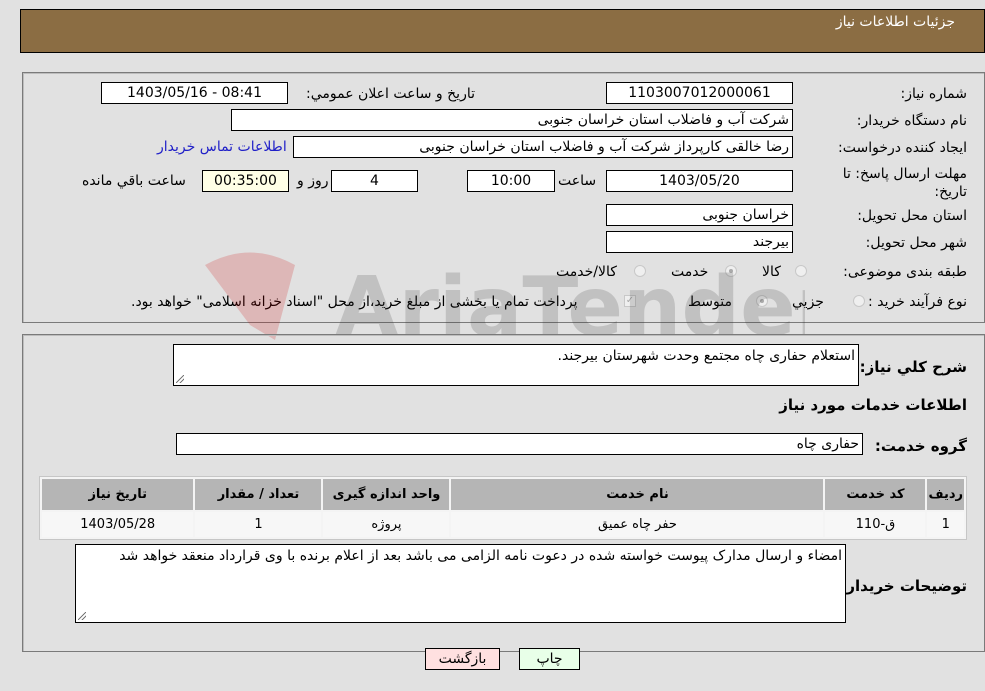  What do you see at coordinates (519, 444) in the screenshot?
I see `service-group-field: حفاری چاه` at bounding box center [519, 444].